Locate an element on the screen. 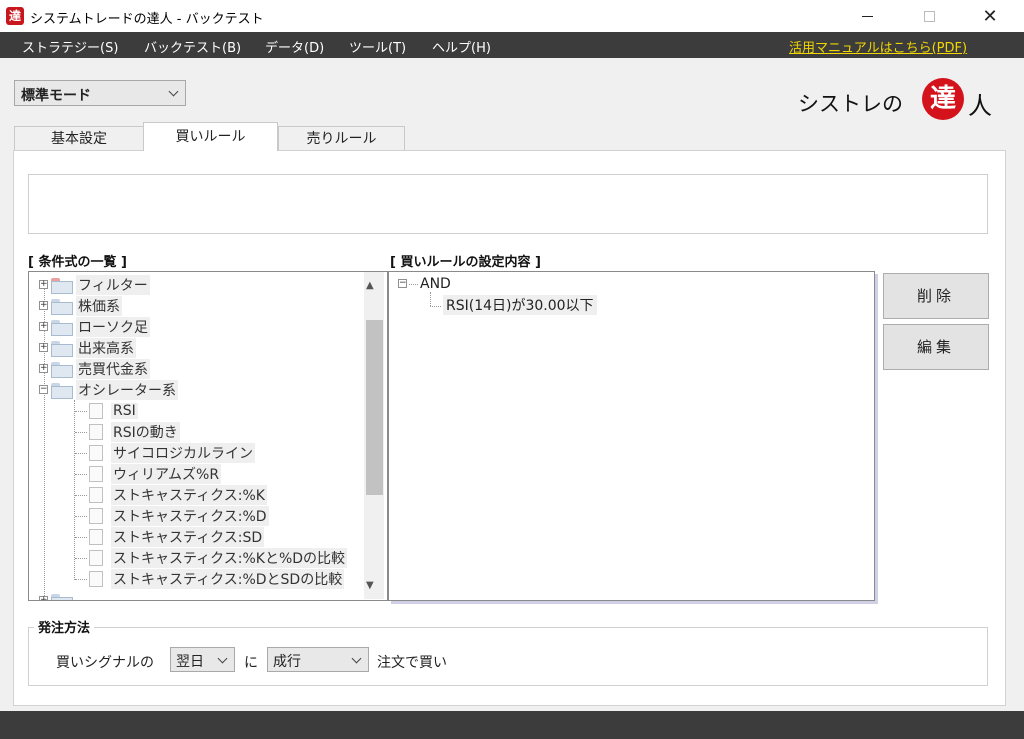  tree-leaf-stoch-k-vs-d: ストキャスティクス:%Kと%Dの比較 is located at coordinates (218, 557).